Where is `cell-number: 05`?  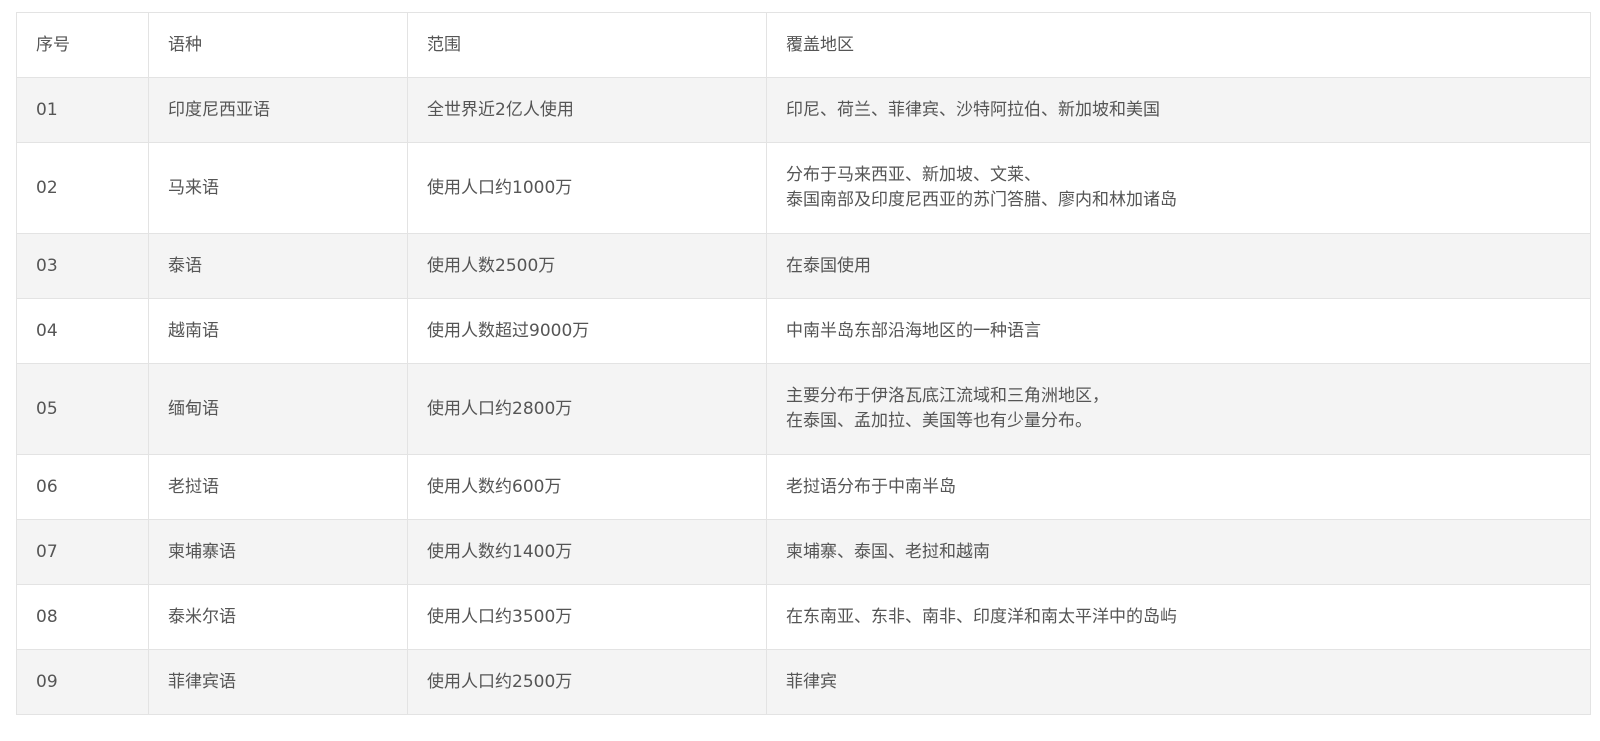 cell-number: 05 is located at coordinates (82, 409).